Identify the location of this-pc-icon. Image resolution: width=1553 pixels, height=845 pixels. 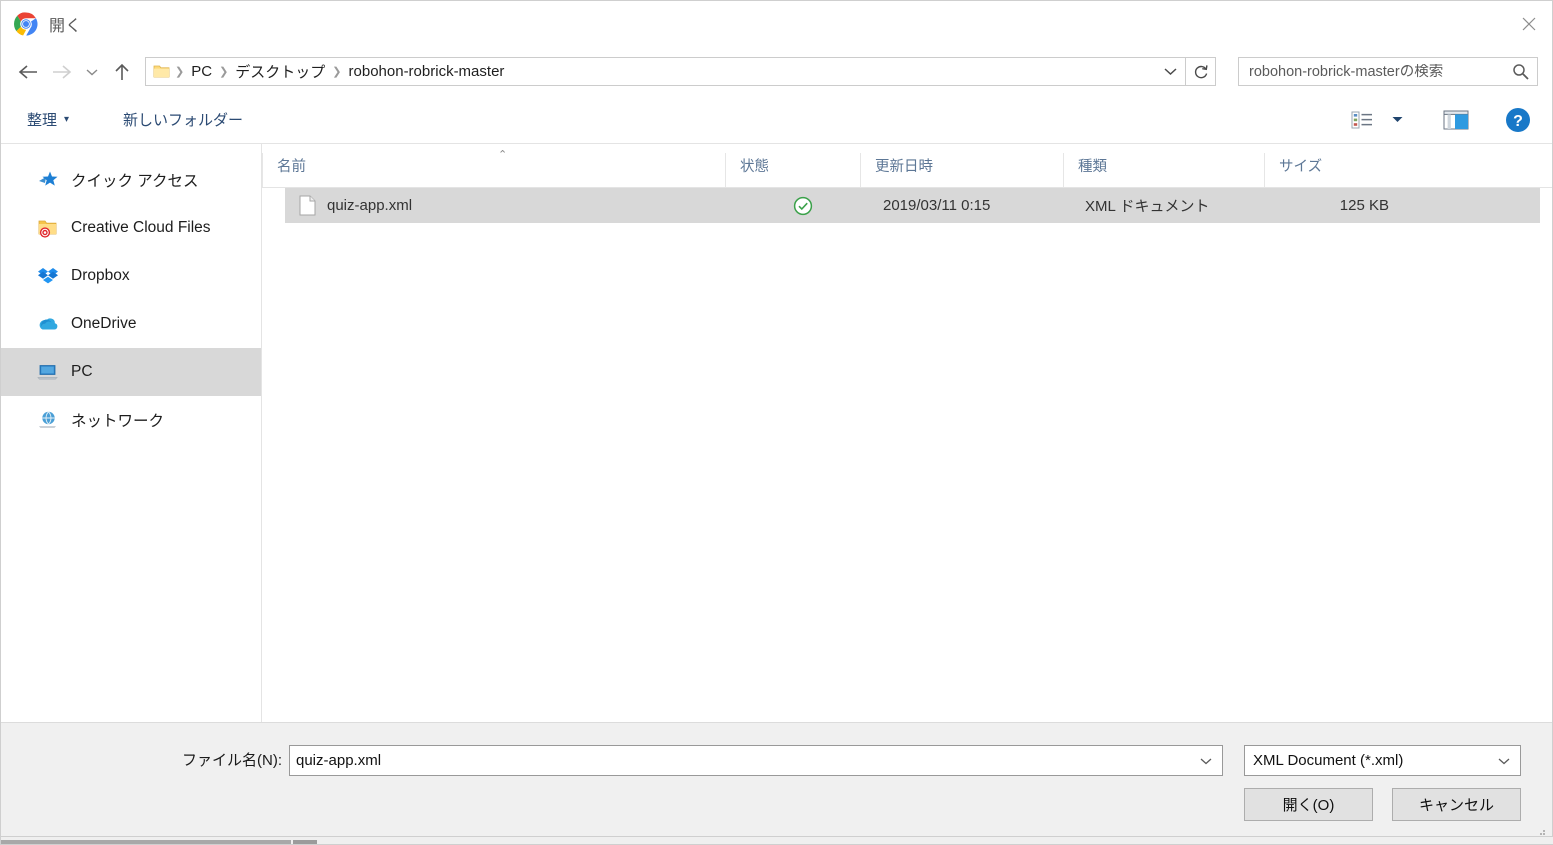
(48, 372).